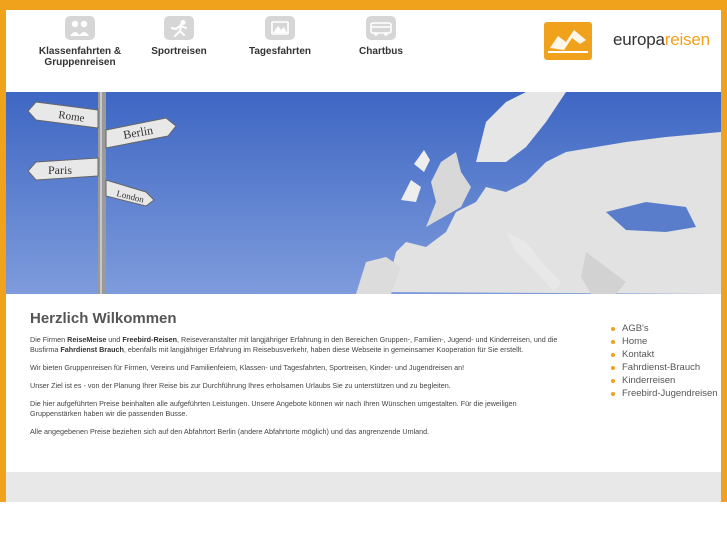  What do you see at coordinates (80, 57) in the screenshot?
I see `nav-label: Klassenfahrten & Gruppenreisen` at bounding box center [80, 57].